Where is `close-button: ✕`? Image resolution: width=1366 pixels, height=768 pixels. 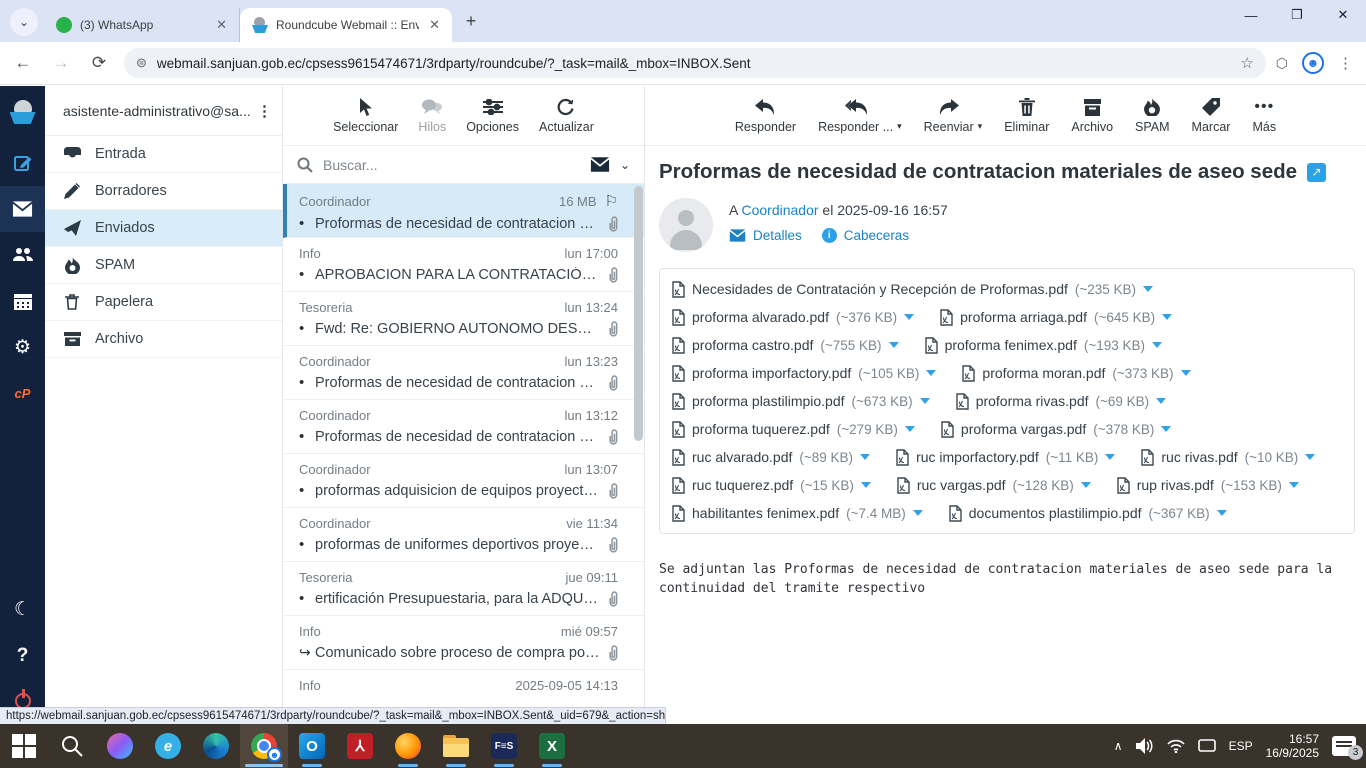 close-button: ✕ is located at coordinates (1343, 15).